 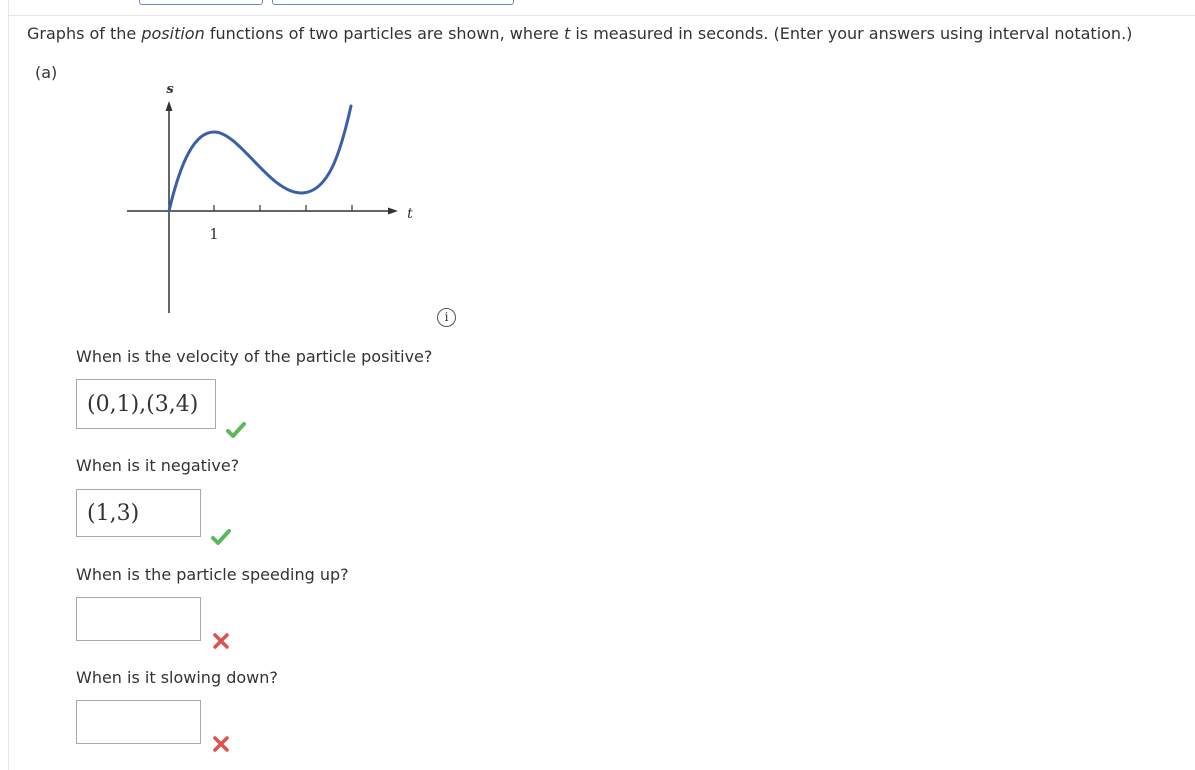 I want to click on tick-label-1: 1, so click(x=214, y=234).